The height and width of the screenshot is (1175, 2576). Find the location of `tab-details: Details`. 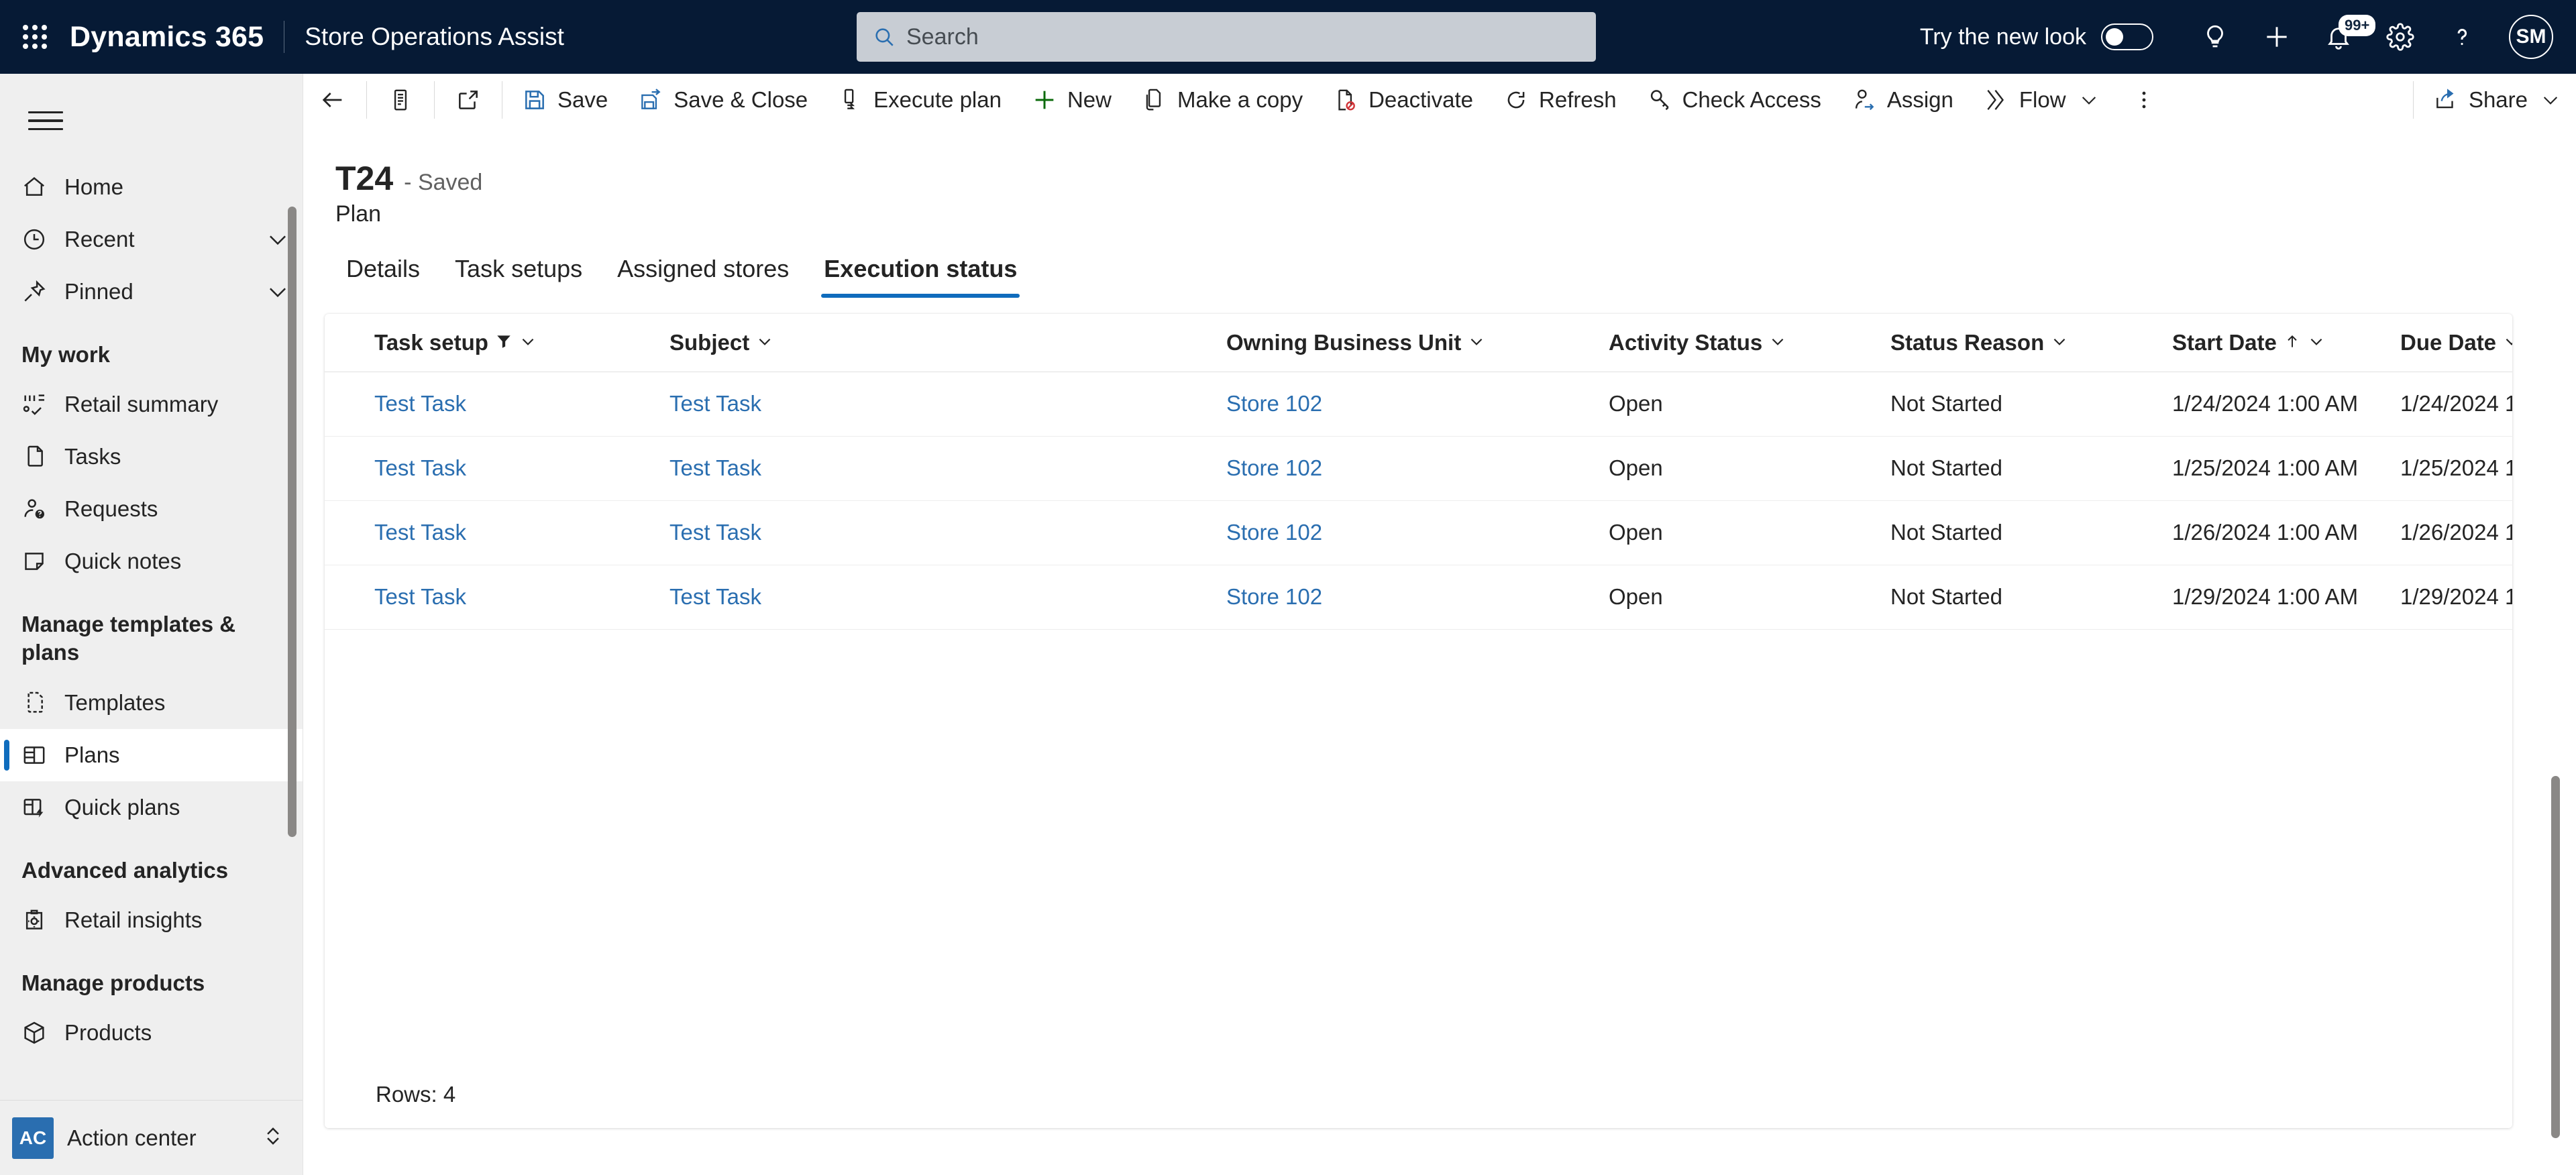

tab-details: Details is located at coordinates (383, 273).